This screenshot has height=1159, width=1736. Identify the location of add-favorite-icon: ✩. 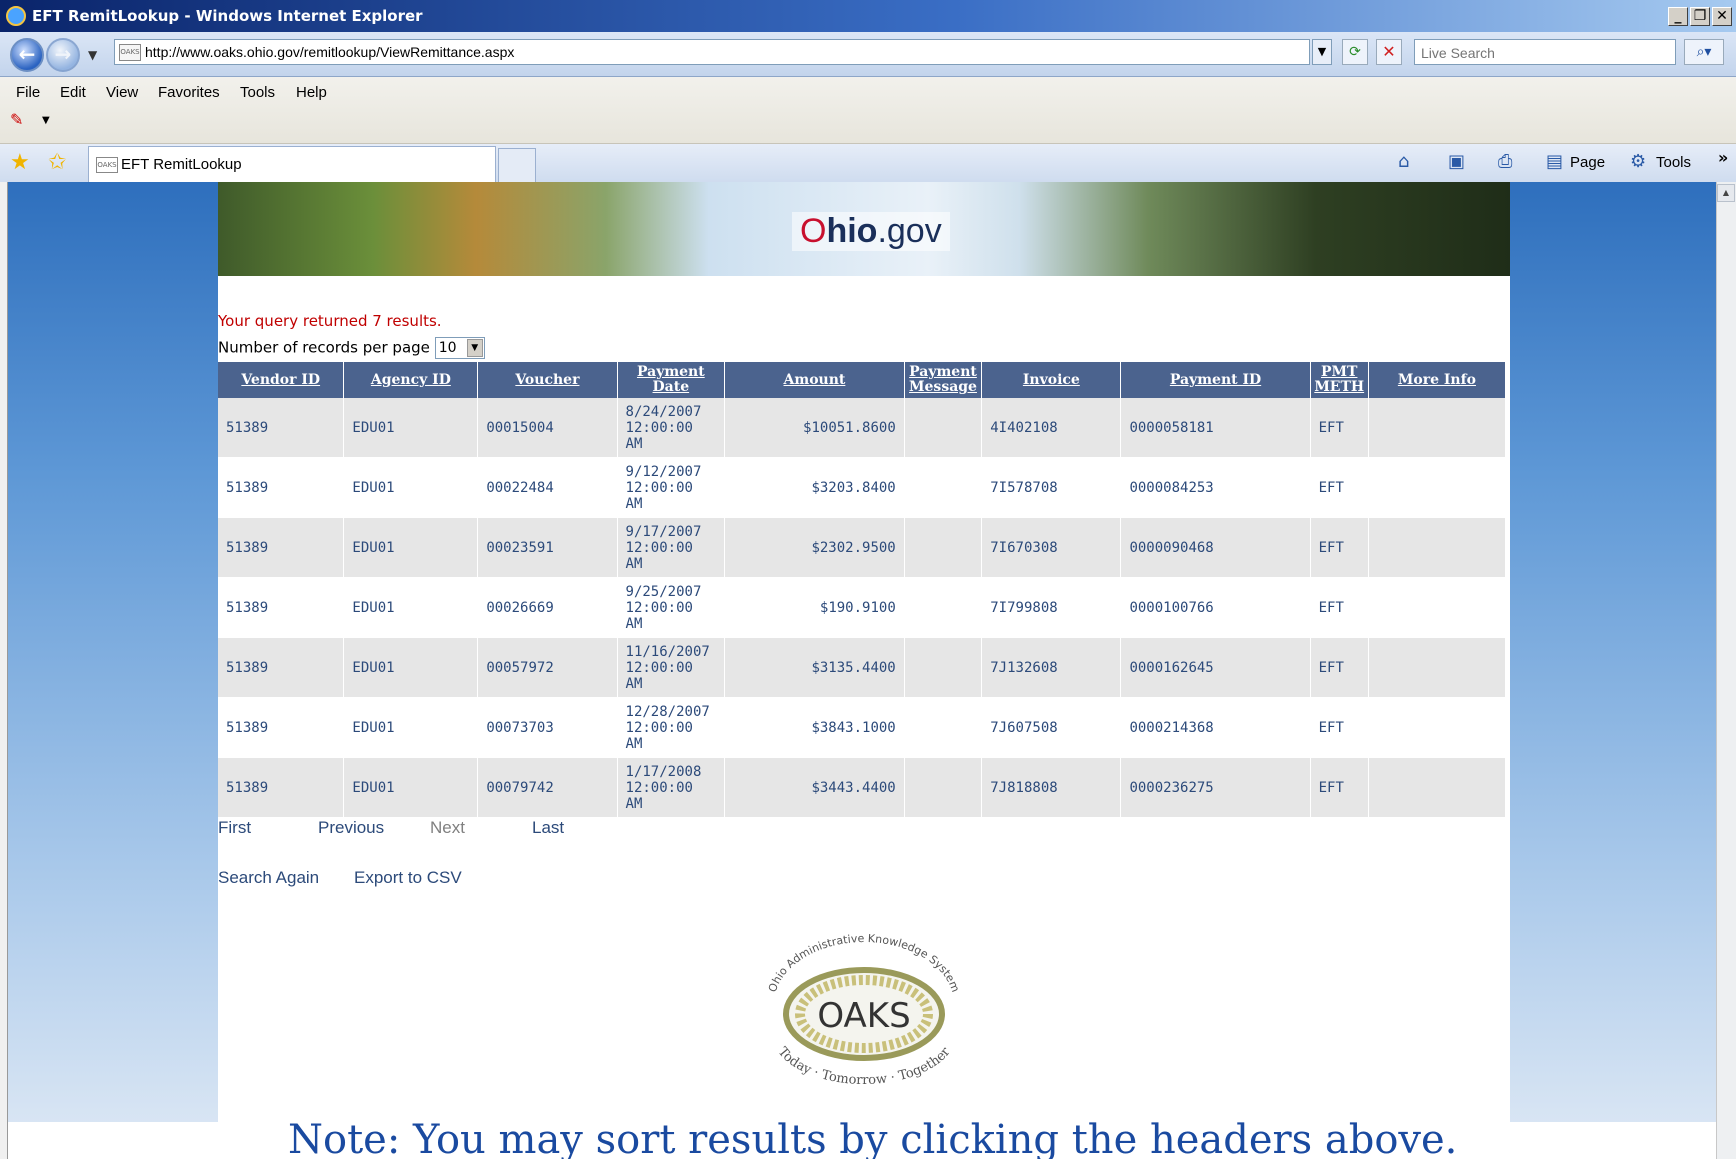
(57, 162).